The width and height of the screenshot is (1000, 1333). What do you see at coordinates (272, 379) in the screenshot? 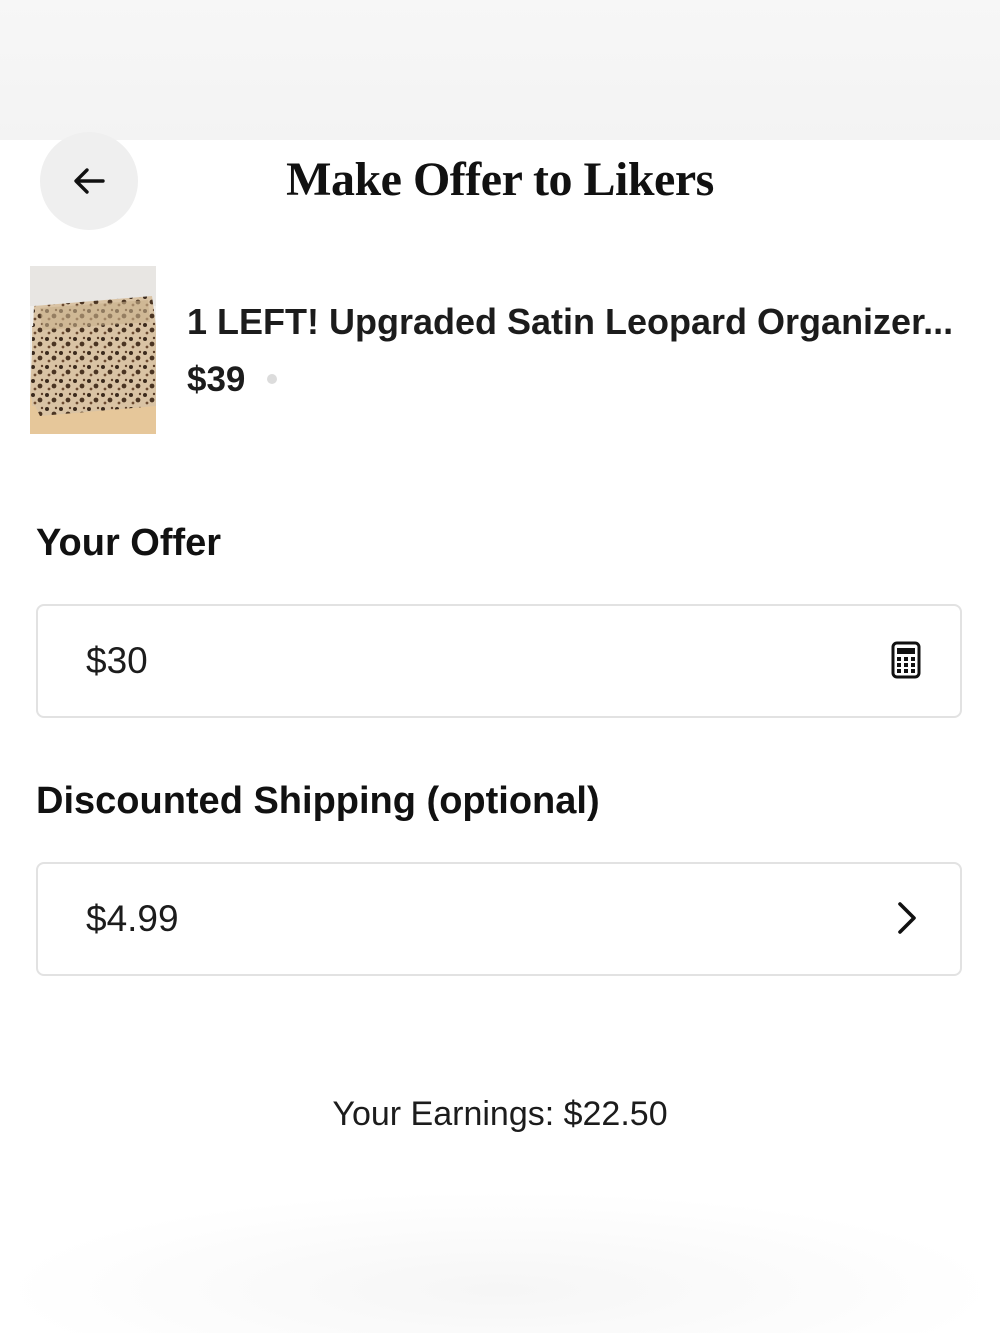
I see `separator-dot` at bounding box center [272, 379].